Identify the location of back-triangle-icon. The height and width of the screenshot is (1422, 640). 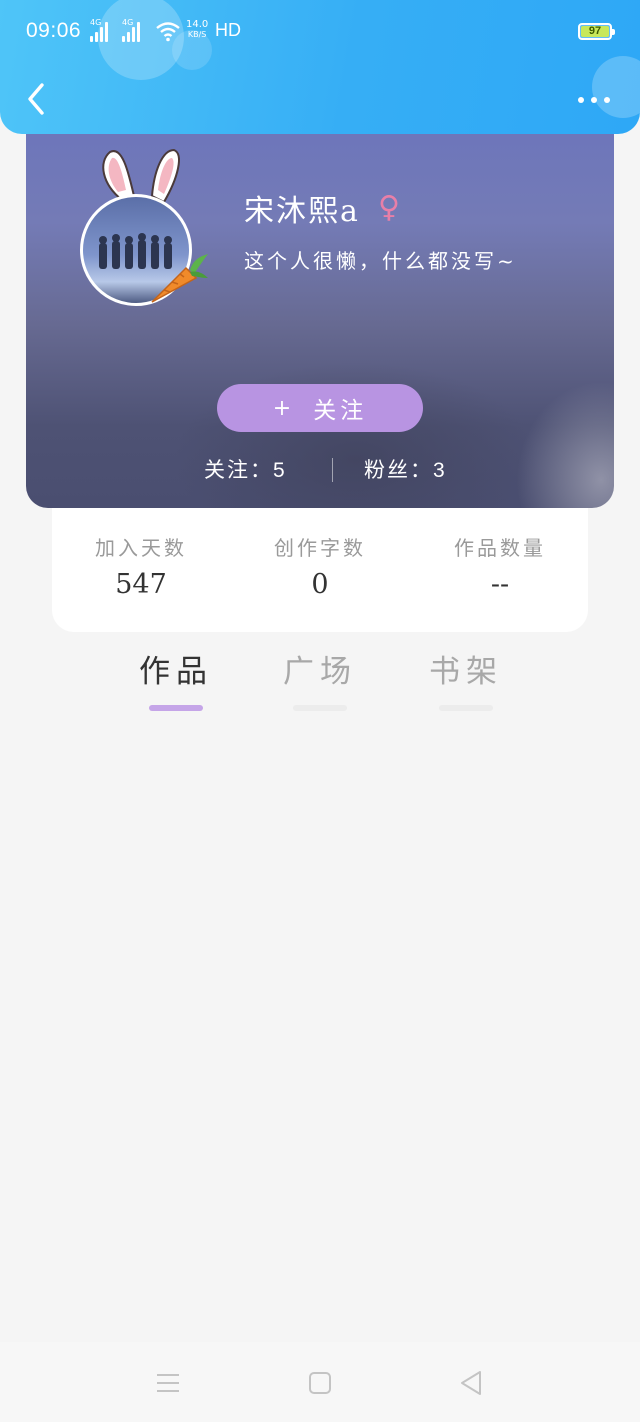
(471, 1383).